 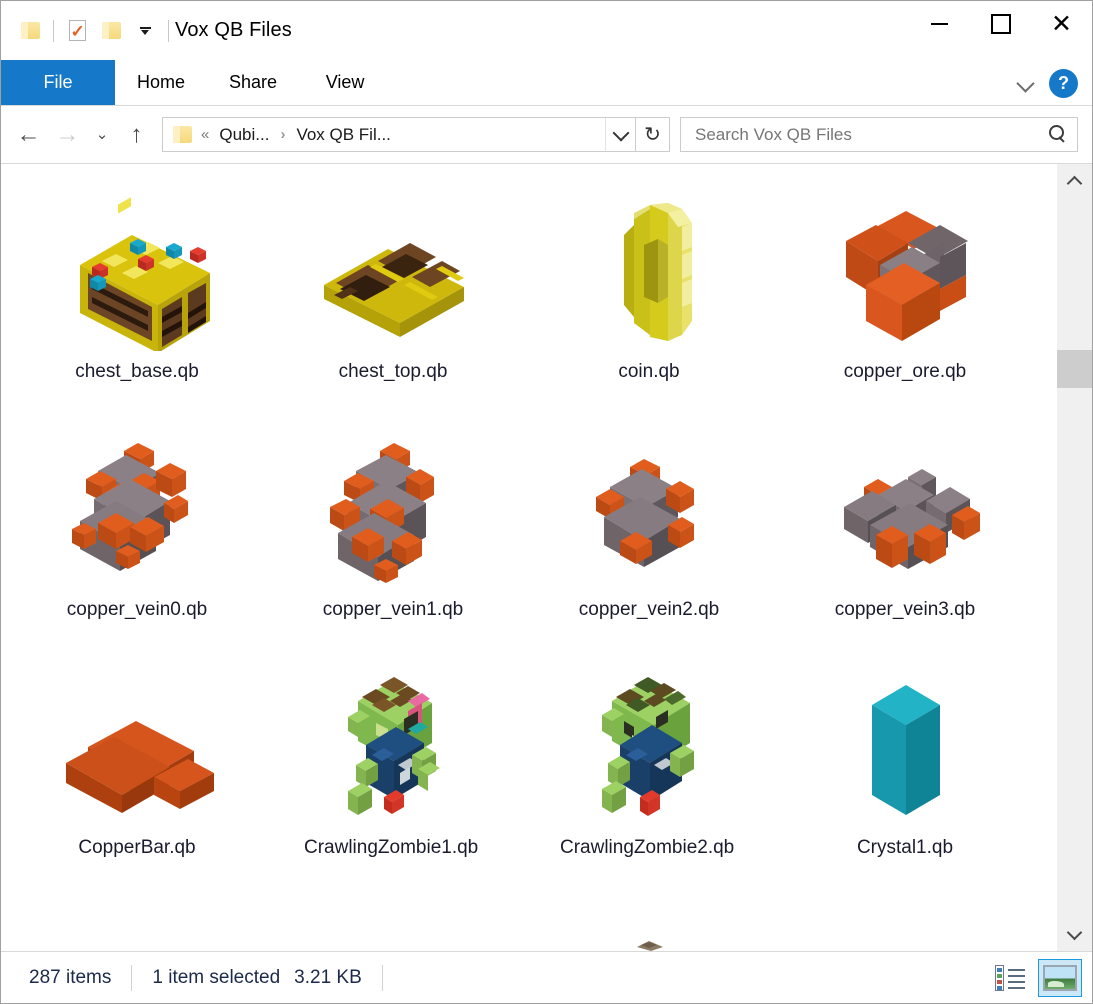 What do you see at coordinates (208, 134) in the screenshot?
I see `breadcrumb-overflow-icon: «` at bounding box center [208, 134].